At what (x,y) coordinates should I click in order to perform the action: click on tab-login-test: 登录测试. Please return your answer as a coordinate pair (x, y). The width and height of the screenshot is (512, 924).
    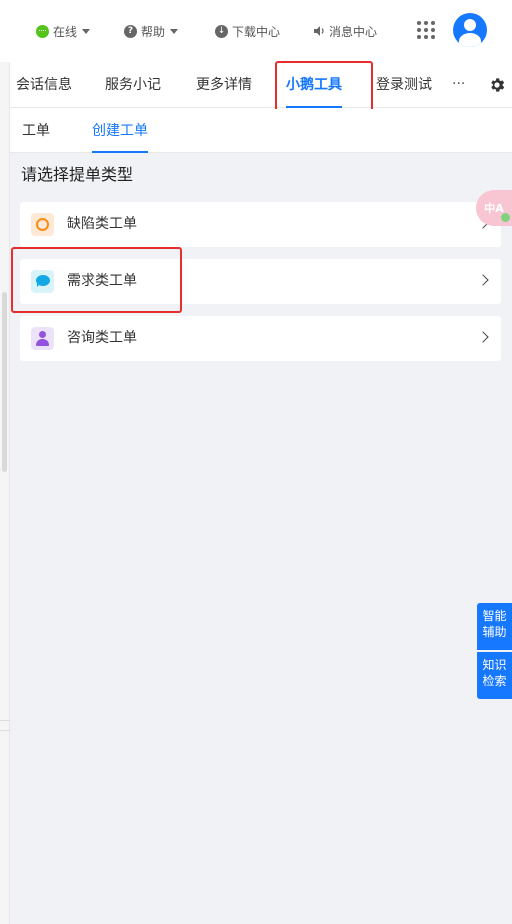
    Looking at the image, I should click on (404, 85).